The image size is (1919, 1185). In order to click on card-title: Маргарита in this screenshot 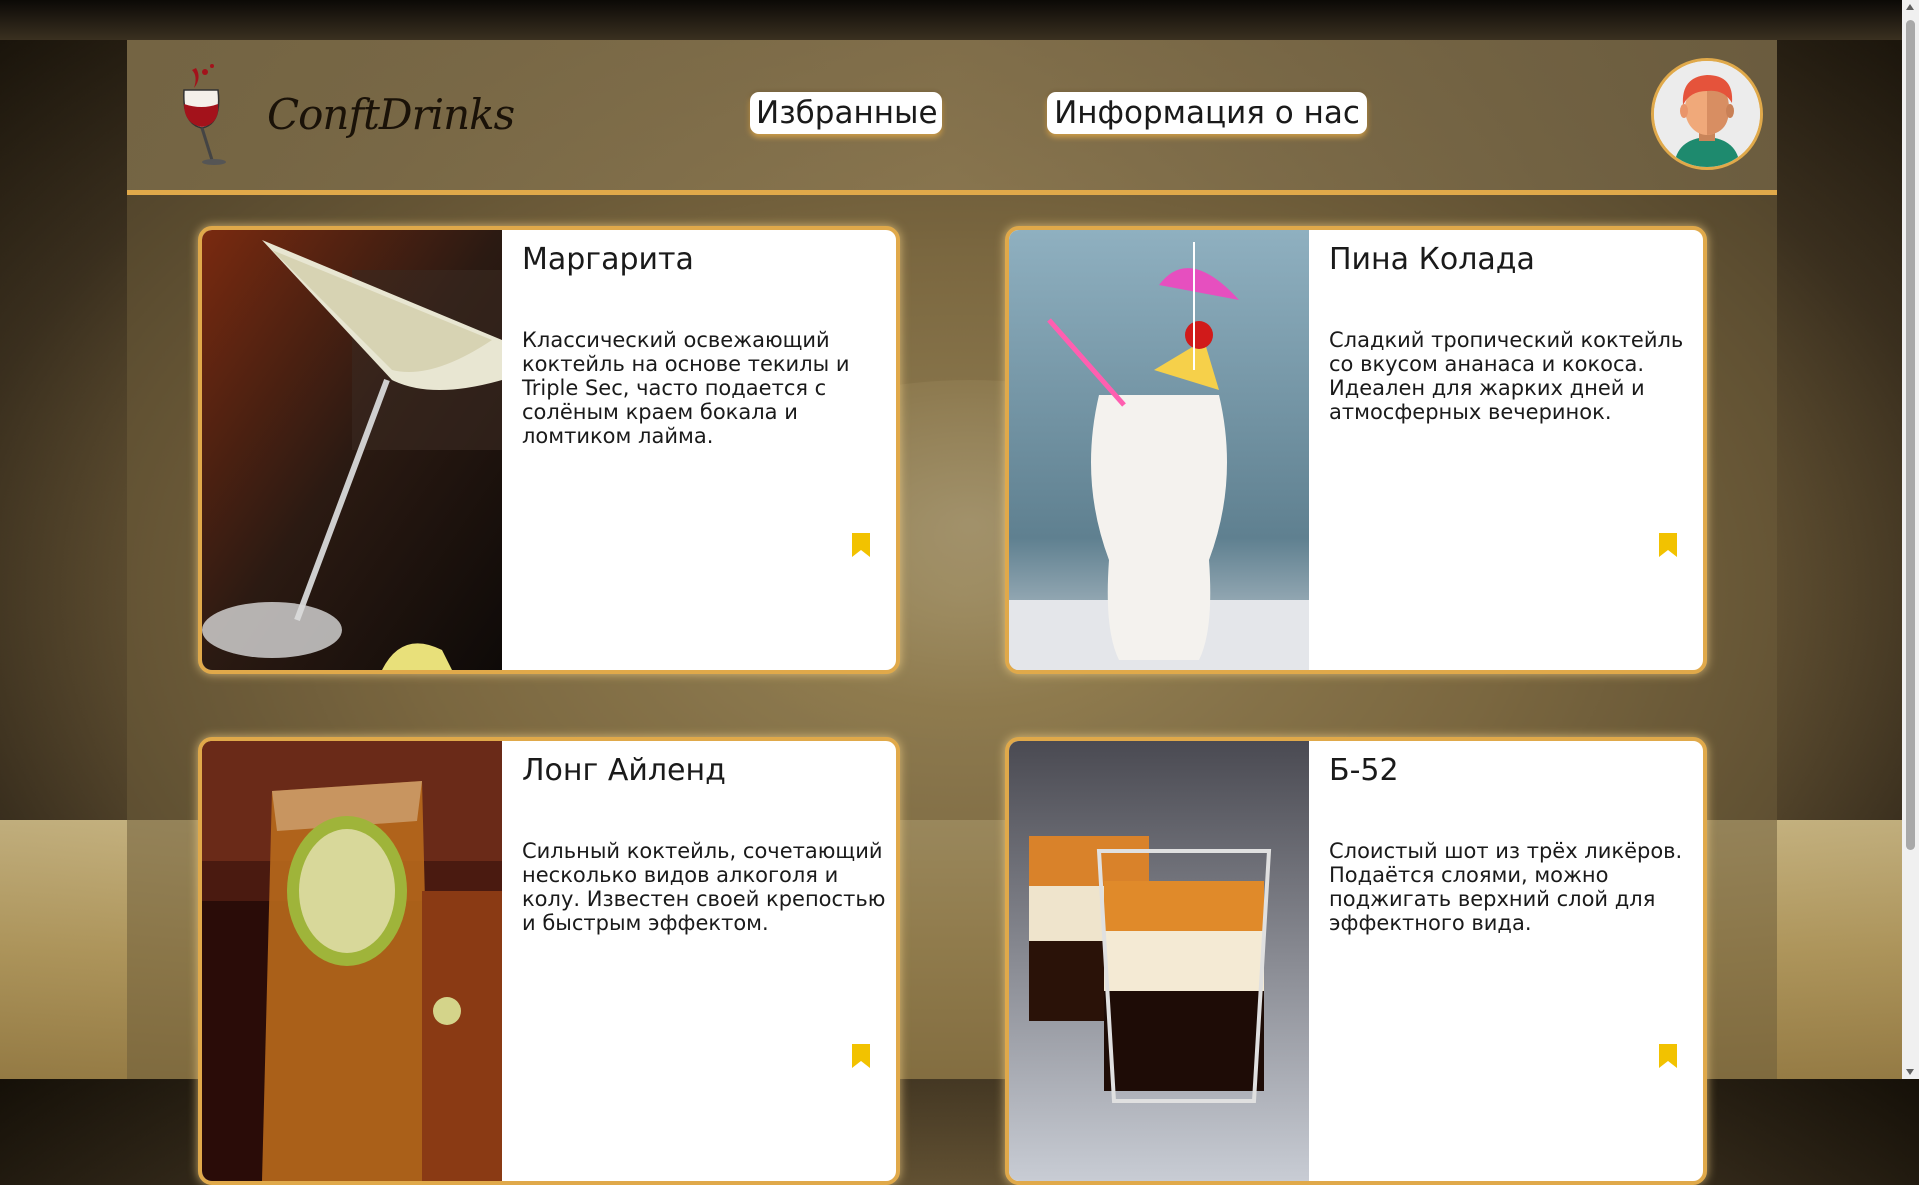, I will do `click(608, 259)`.